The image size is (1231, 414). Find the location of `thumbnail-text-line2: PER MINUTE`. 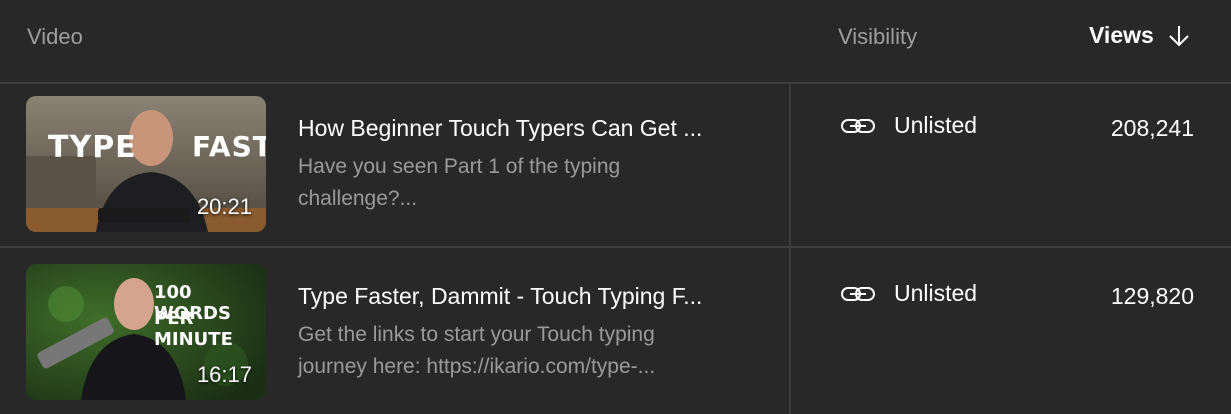

thumbnail-text-line2: PER MINUTE is located at coordinates (193, 329).